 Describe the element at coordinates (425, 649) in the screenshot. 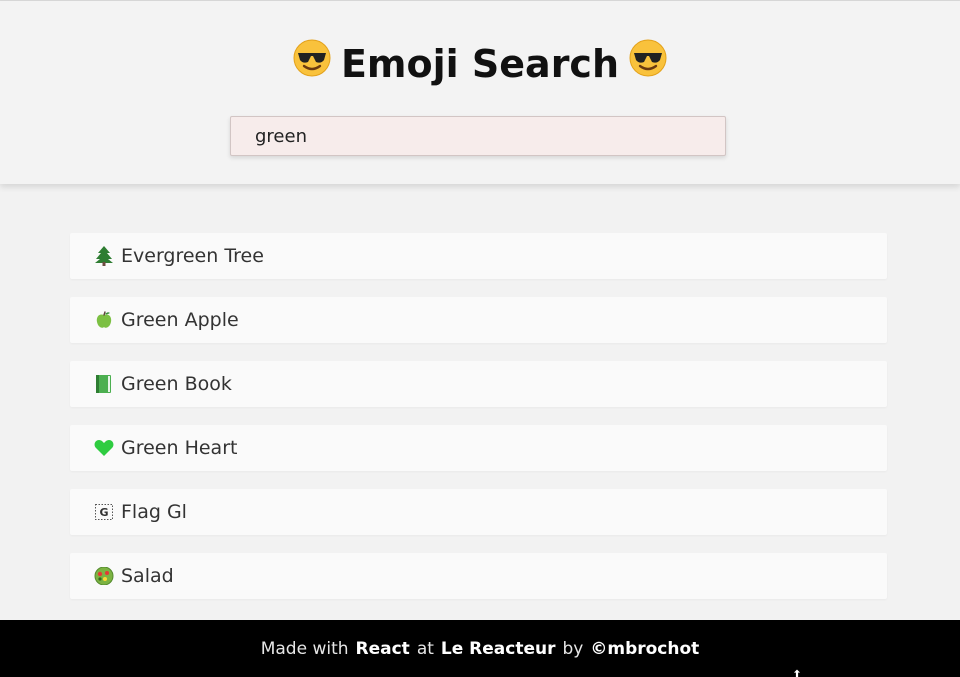

I see `footer-at: at` at that location.